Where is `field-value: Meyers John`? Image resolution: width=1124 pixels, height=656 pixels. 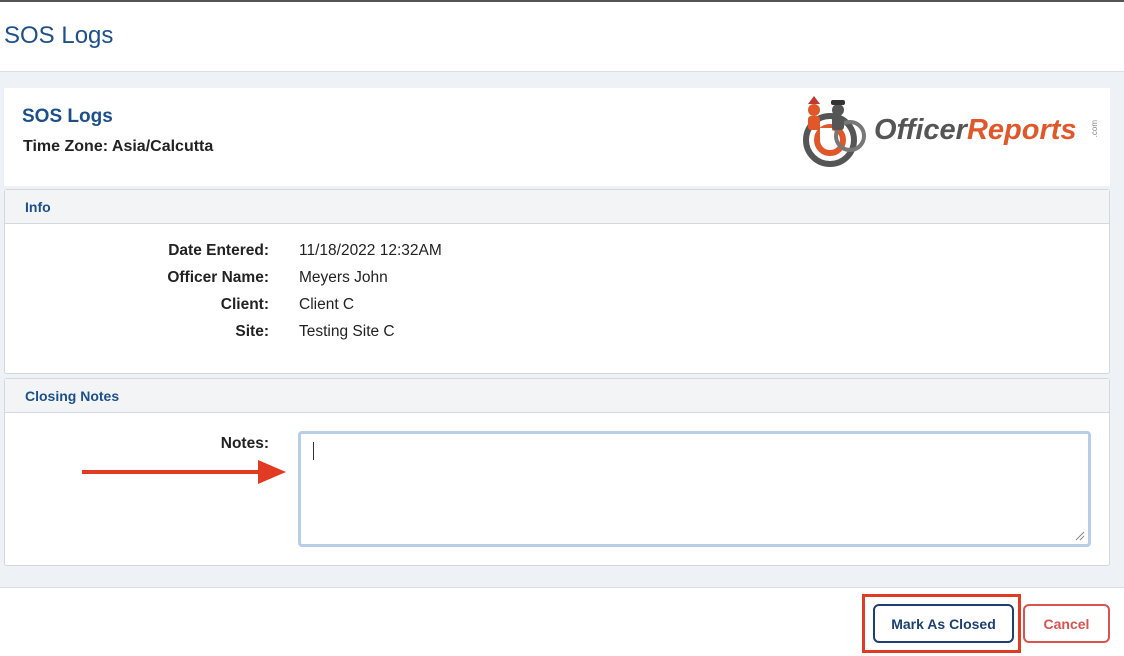 field-value: Meyers John is located at coordinates (343, 277).